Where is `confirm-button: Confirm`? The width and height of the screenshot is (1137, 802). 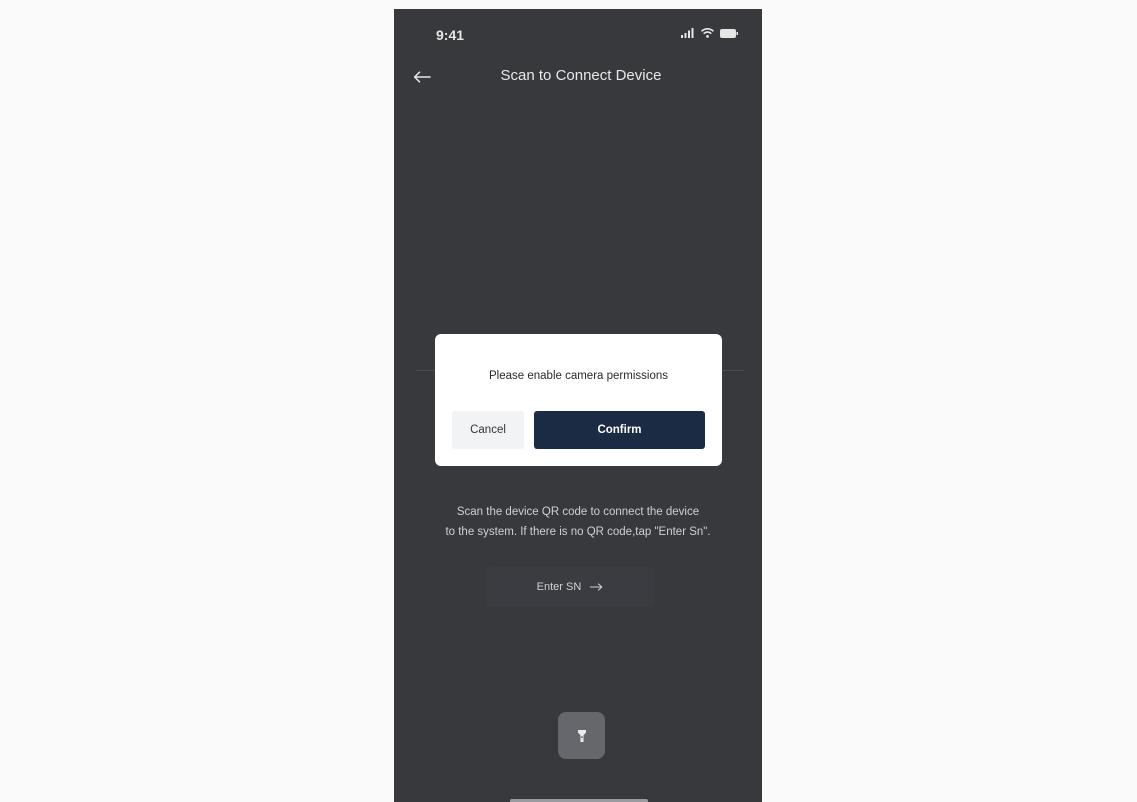 confirm-button: Confirm is located at coordinates (619, 430).